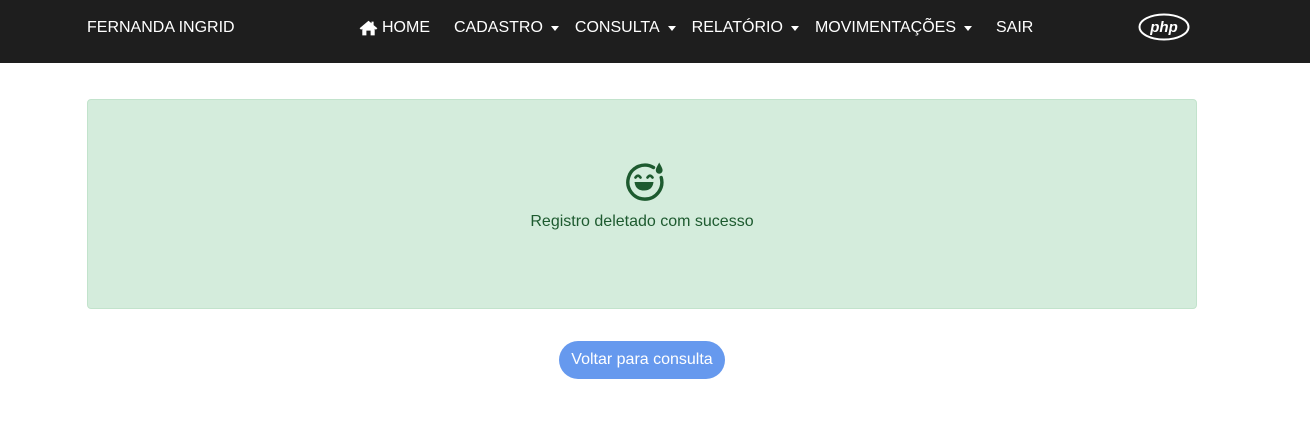 This screenshot has height=438, width=1310. I want to click on back-to-consulta-button: Voltar para consulta, so click(642, 360).